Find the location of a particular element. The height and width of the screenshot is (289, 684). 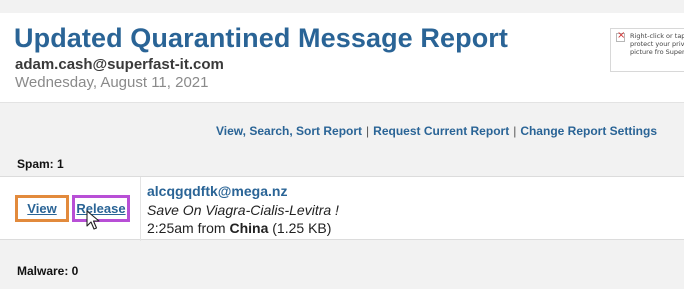

view-button: View is located at coordinates (42, 208).